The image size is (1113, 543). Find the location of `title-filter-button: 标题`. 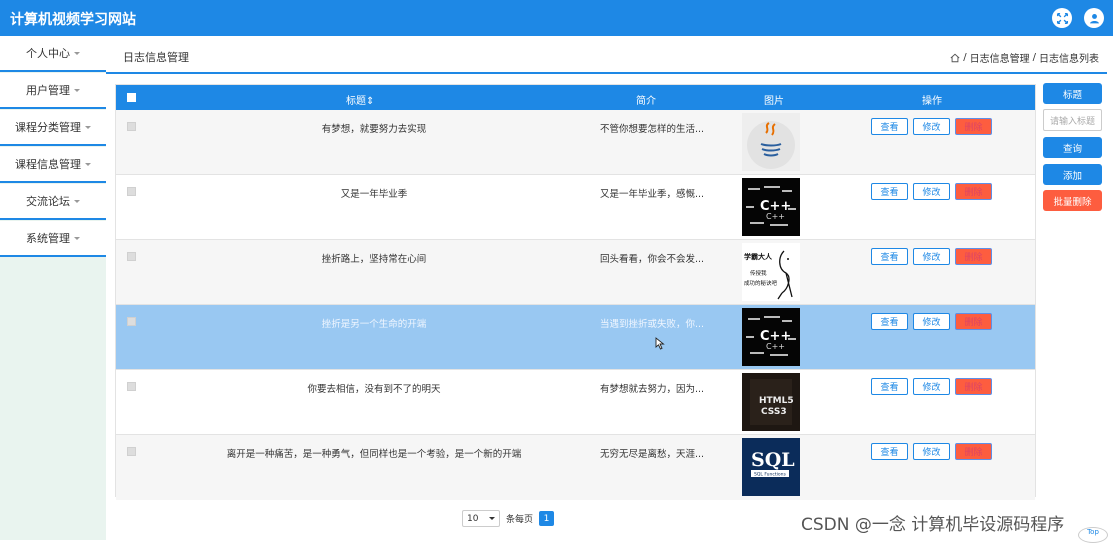

title-filter-button: 标题 is located at coordinates (1072, 93).